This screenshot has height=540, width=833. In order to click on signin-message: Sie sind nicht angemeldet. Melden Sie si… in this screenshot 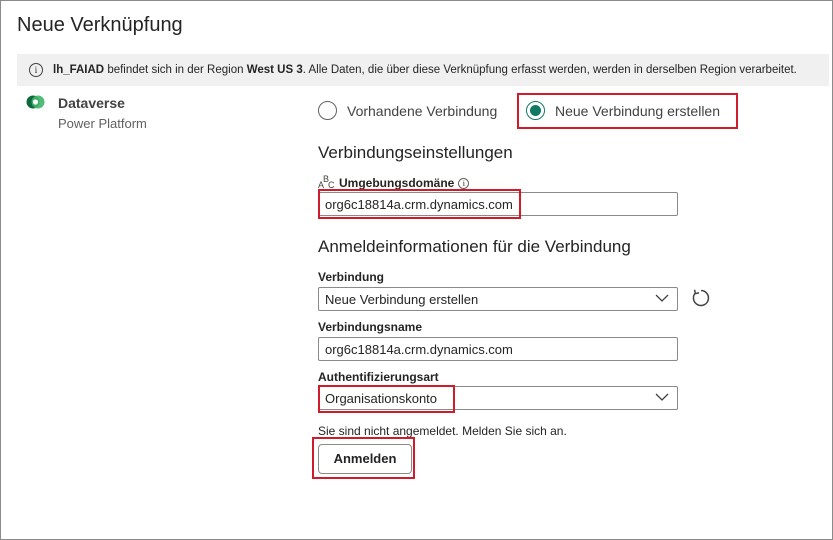, I will do `click(442, 431)`.